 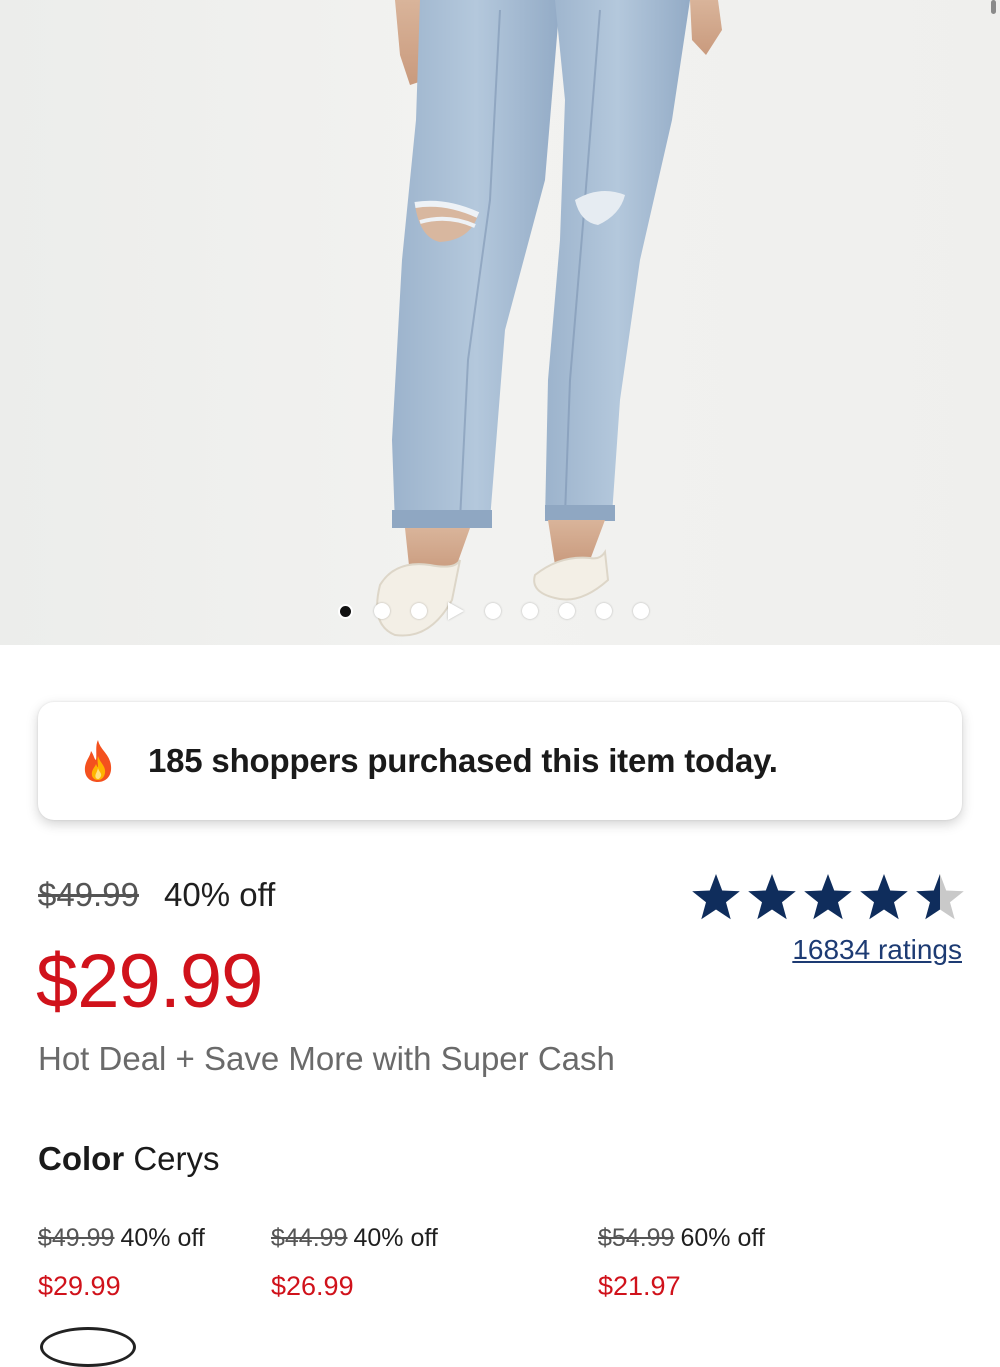 What do you see at coordinates (88, 1347) in the screenshot?
I see `color-swatch` at bounding box center [88, 1347].